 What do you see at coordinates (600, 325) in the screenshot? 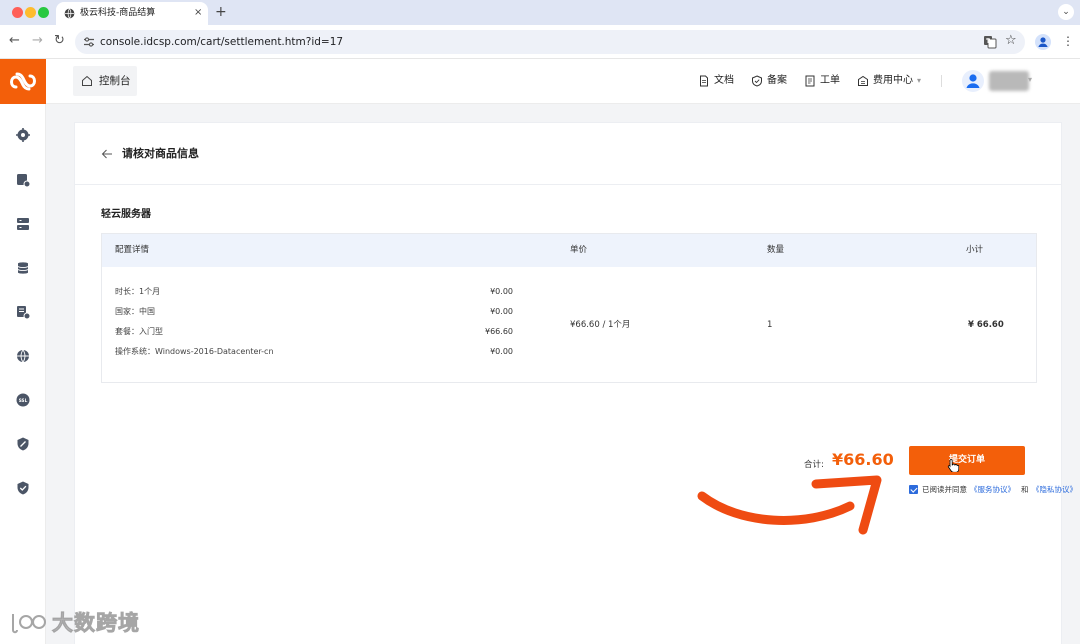
I see `unit-price-cell: ¥66.60 / 1个月` at bounding box center [600, 325].